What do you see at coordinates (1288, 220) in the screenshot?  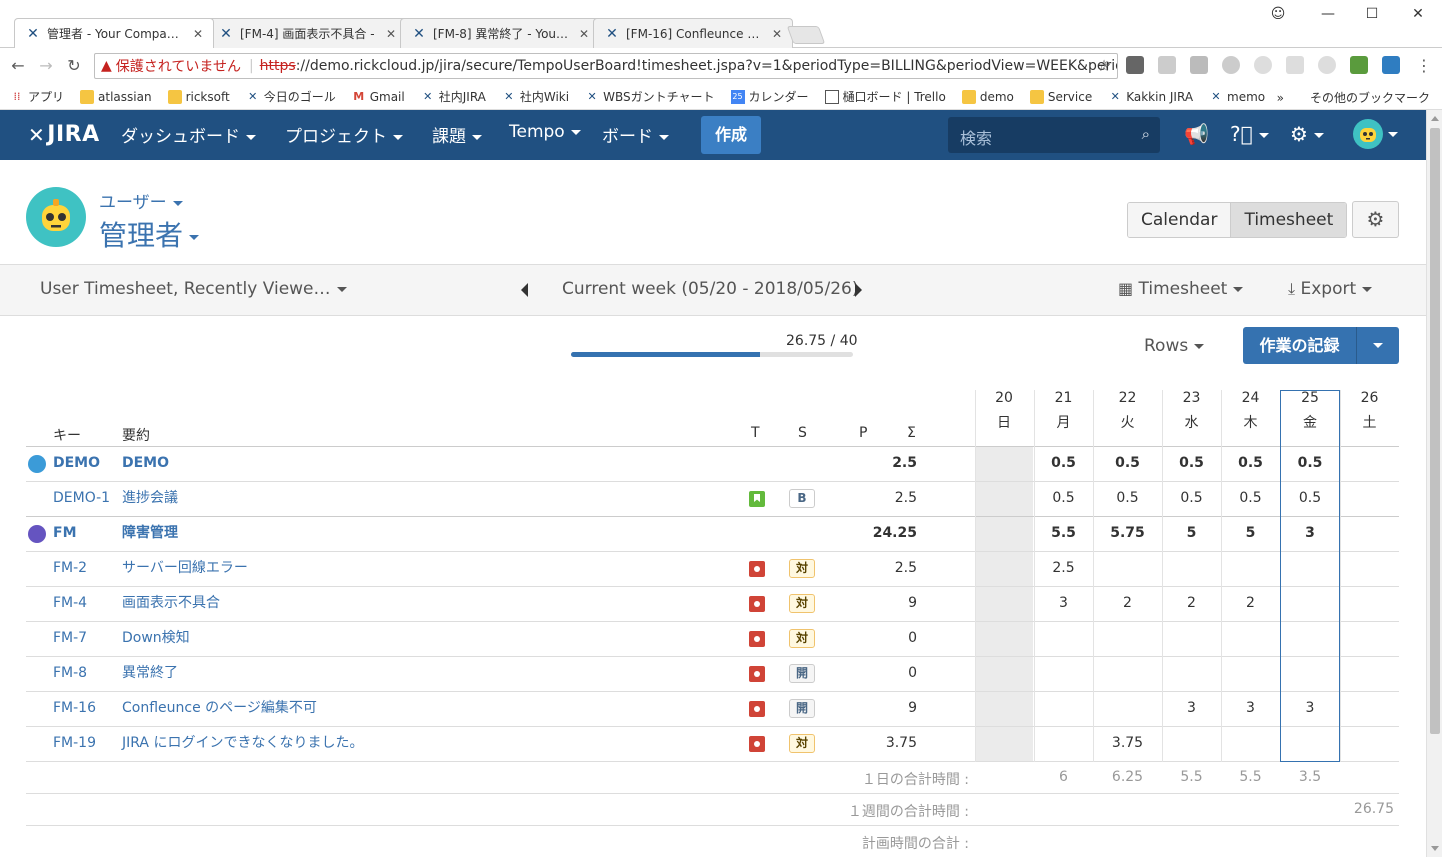 I see `timesheet-view-button: Timesheet` at bounding box center [1288, 220].